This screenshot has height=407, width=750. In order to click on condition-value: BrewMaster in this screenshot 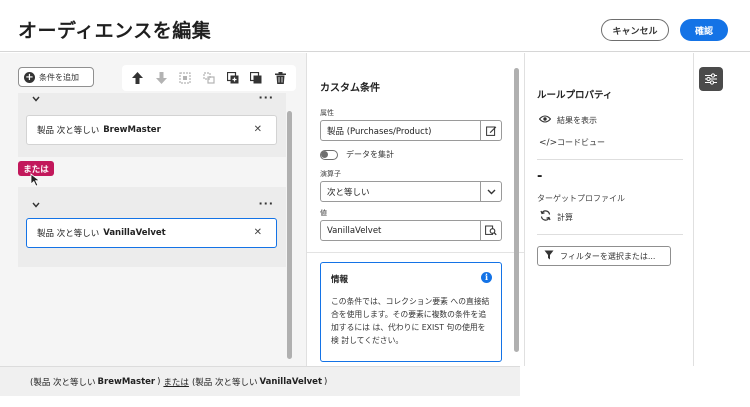, I will do `click(132, 130)`.